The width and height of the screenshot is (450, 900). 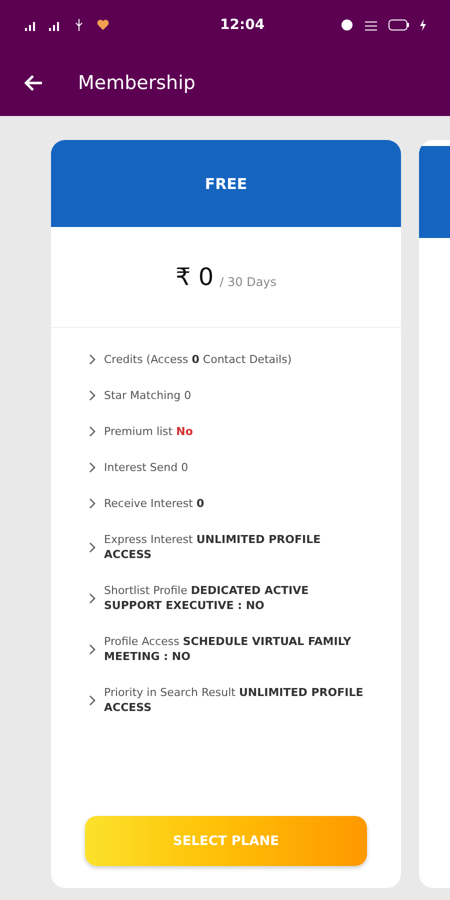 What do you see at coordinates (213, 547) in the screenshot?
I see `feature-text: Express Interest UNLIMITED PROFILE ACCESS` at bounding box center [213, 547].